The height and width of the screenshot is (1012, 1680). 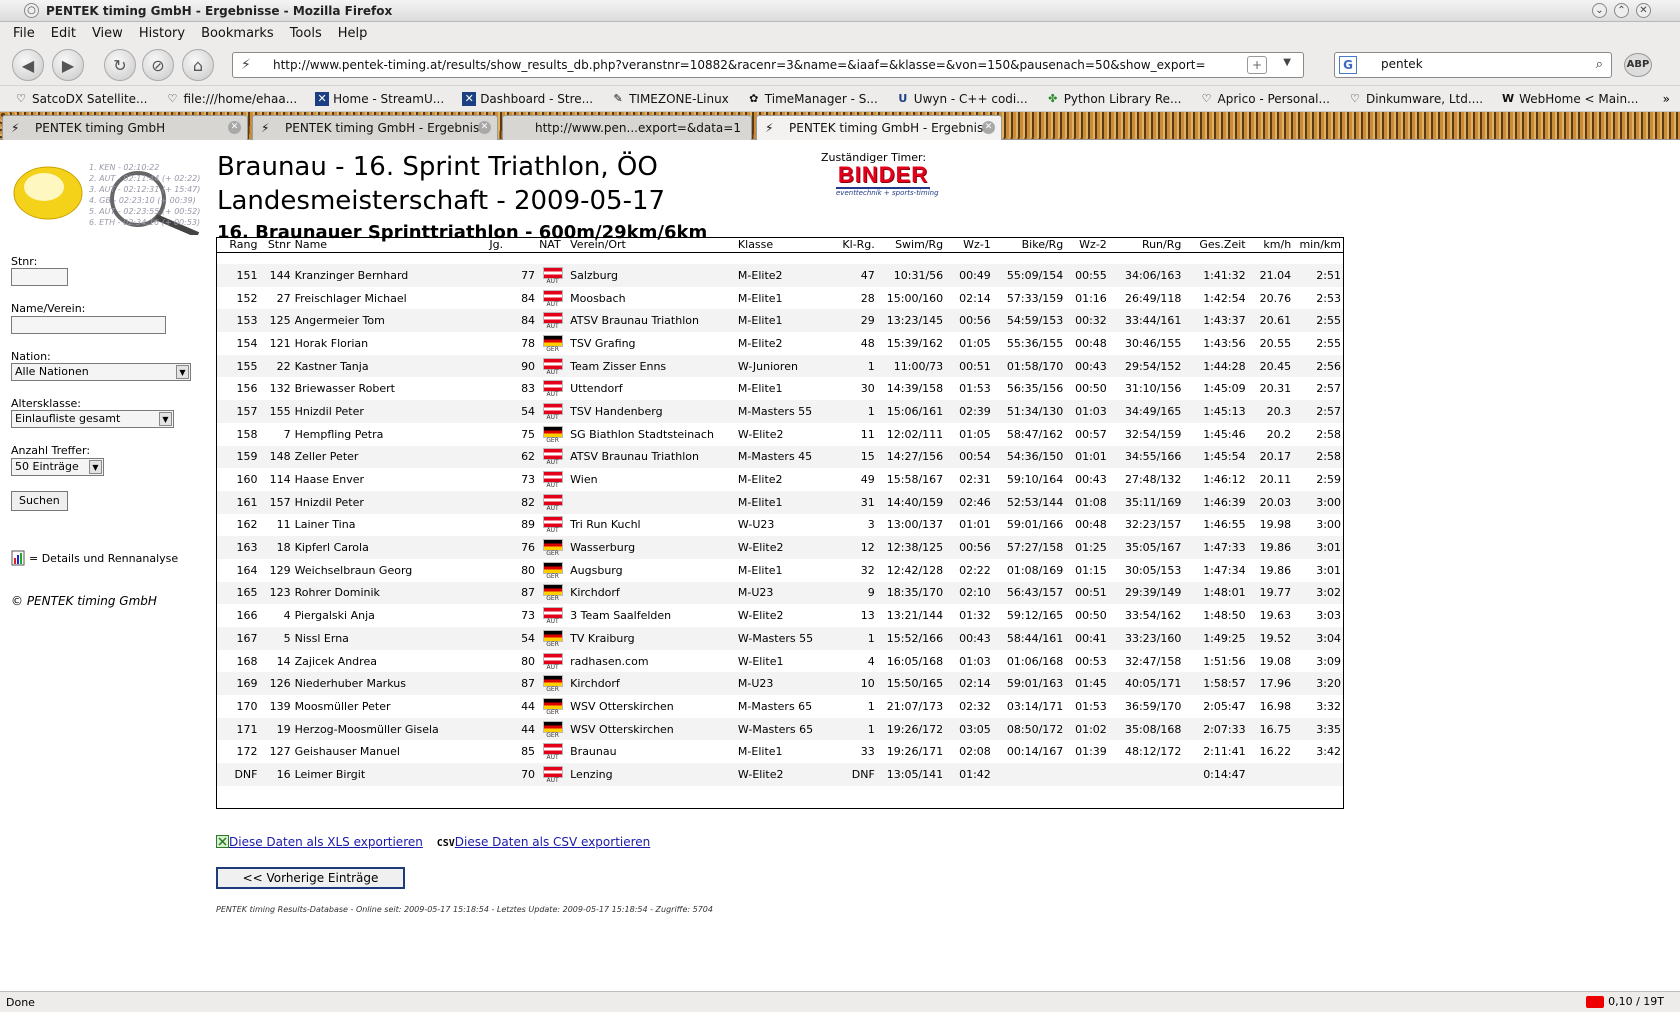 What do you see at coordinates (326, 842) in the screenshot?
I see `export-xls-link: Diese Daten als XLS exportieren` at bounding box center [326, 842].